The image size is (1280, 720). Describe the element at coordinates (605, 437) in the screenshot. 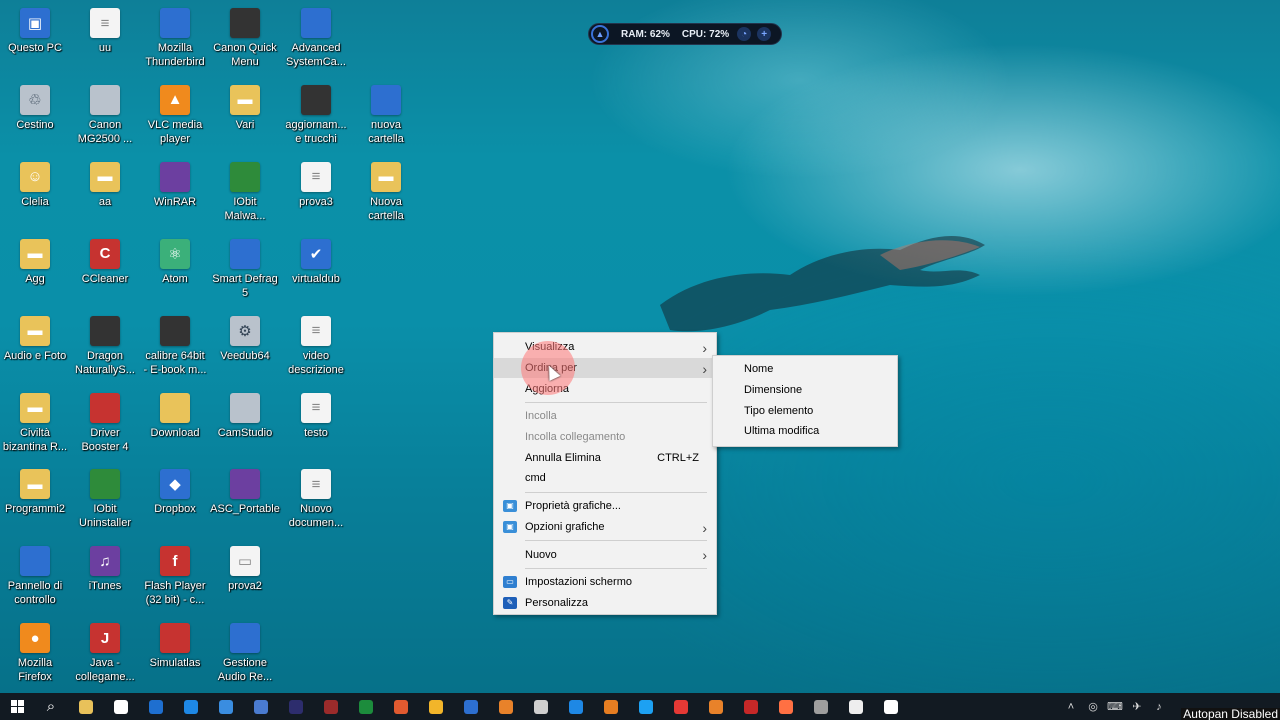

I see `menu-item-incolla-collegamento: Incolla collegamento` at that location.